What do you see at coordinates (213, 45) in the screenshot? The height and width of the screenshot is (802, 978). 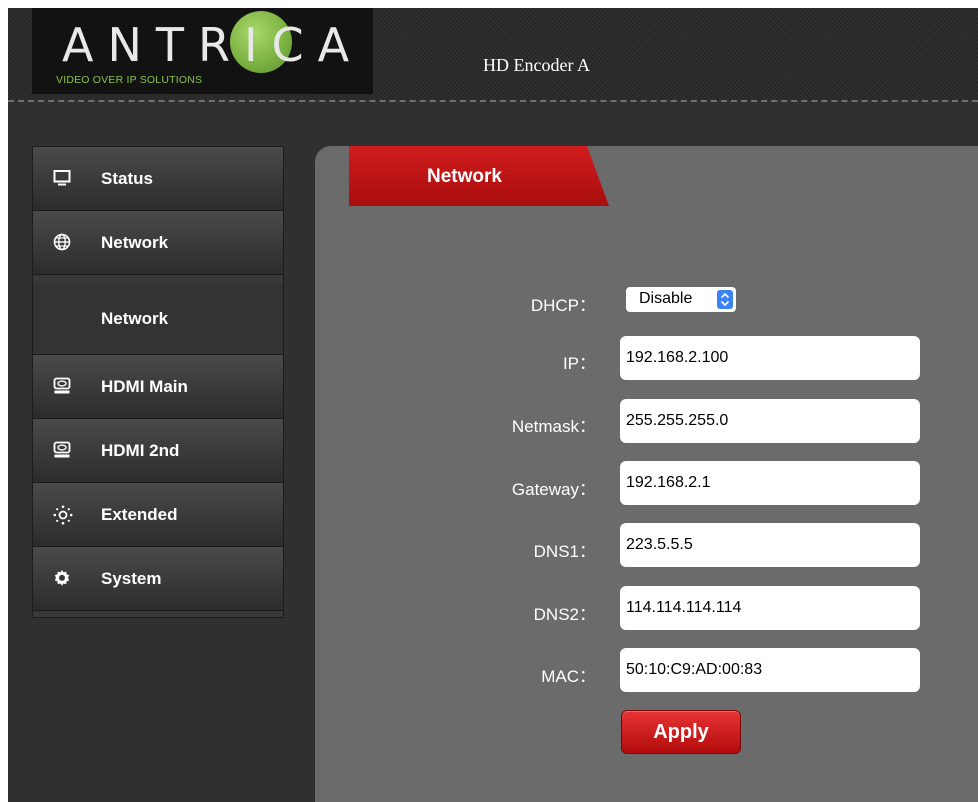 I see `logo-text: ANTRICA` at bounding box center [213, 45].